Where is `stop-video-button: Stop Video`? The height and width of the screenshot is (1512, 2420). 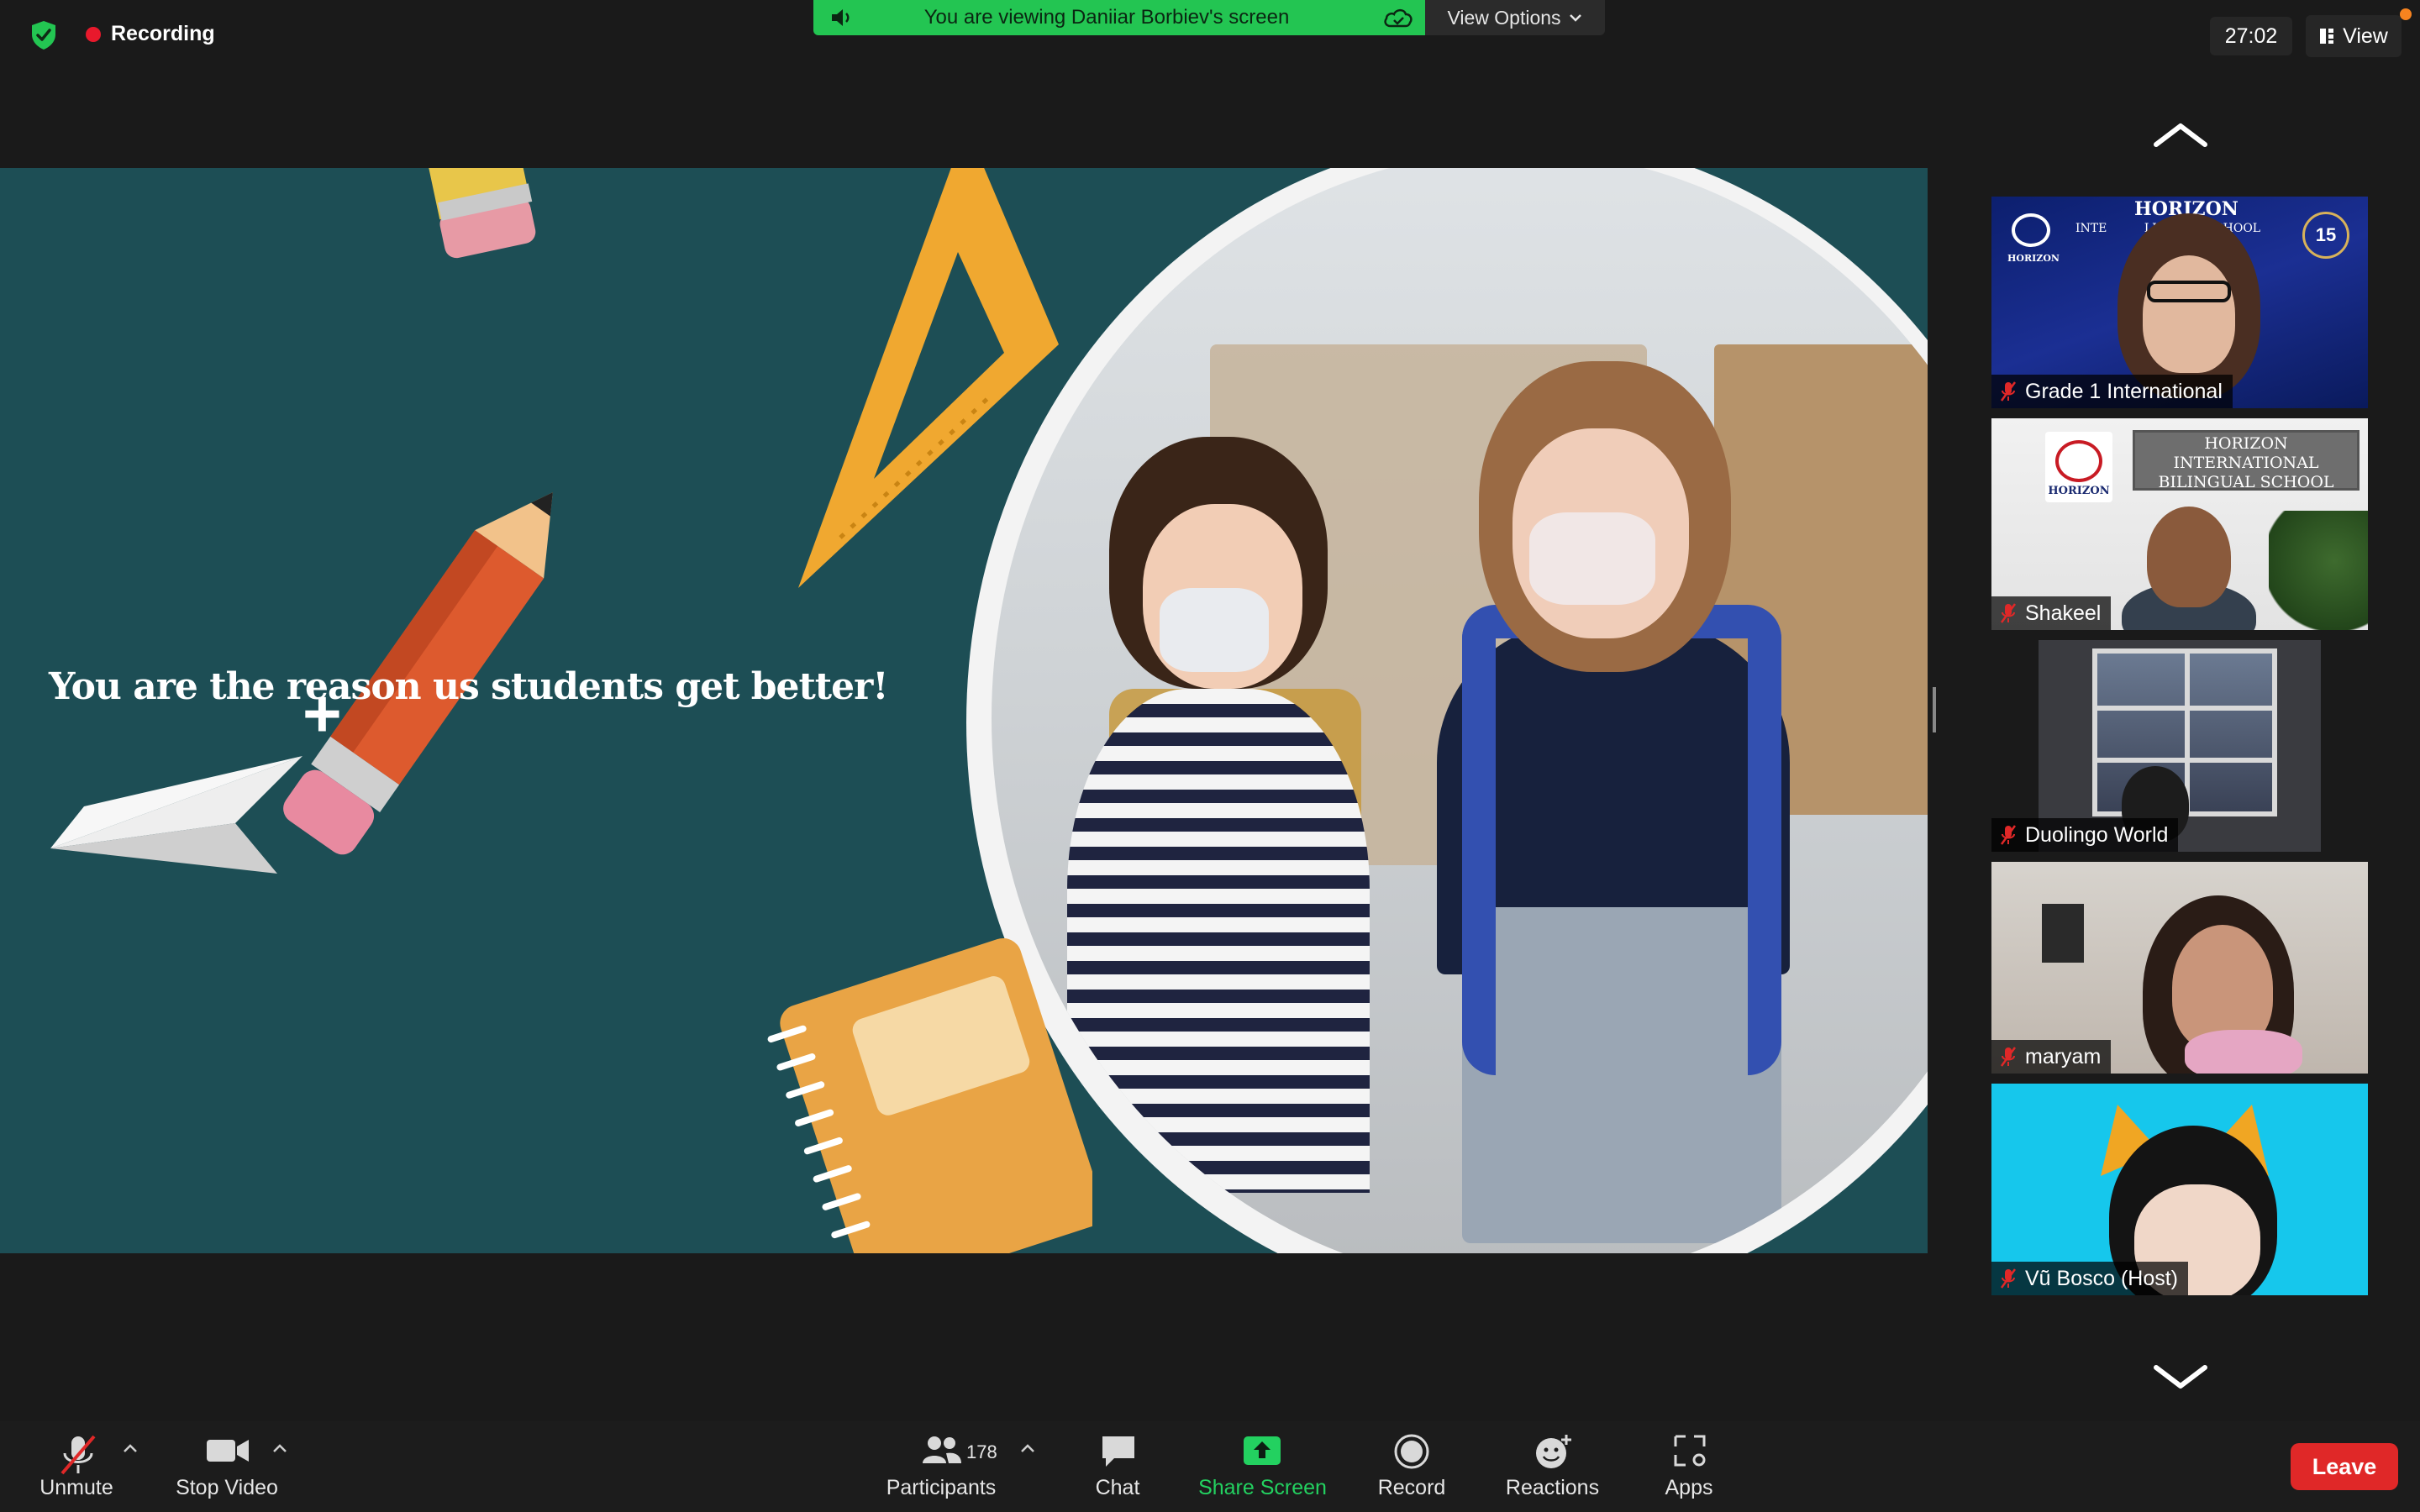
stop-video-button: Stop Video is located at coordinates (227, 1468).